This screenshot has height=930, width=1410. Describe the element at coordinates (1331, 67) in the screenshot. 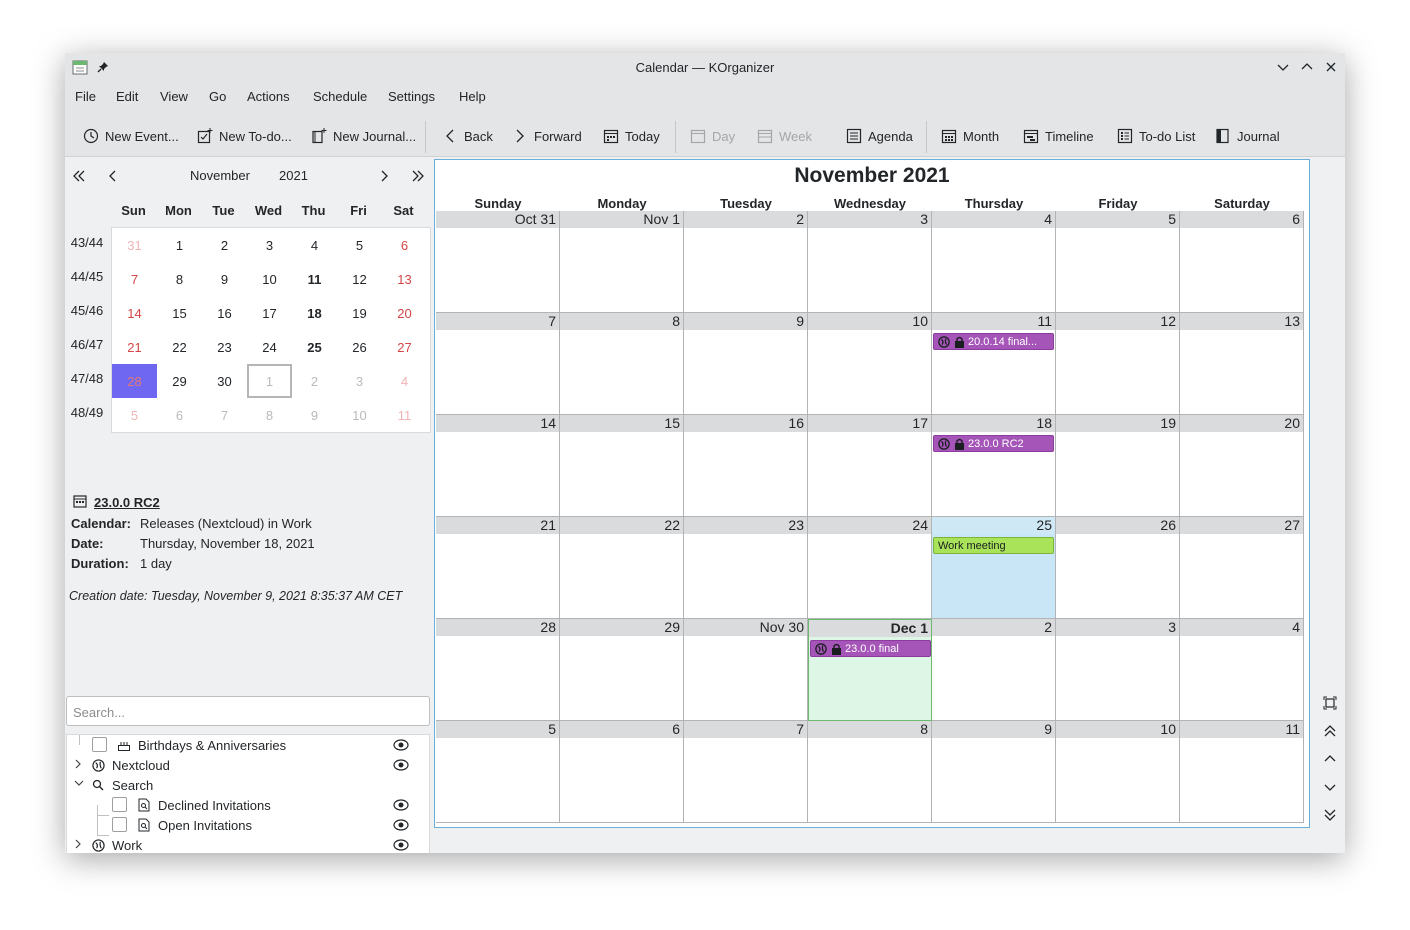

I see `close-icon` at that location.